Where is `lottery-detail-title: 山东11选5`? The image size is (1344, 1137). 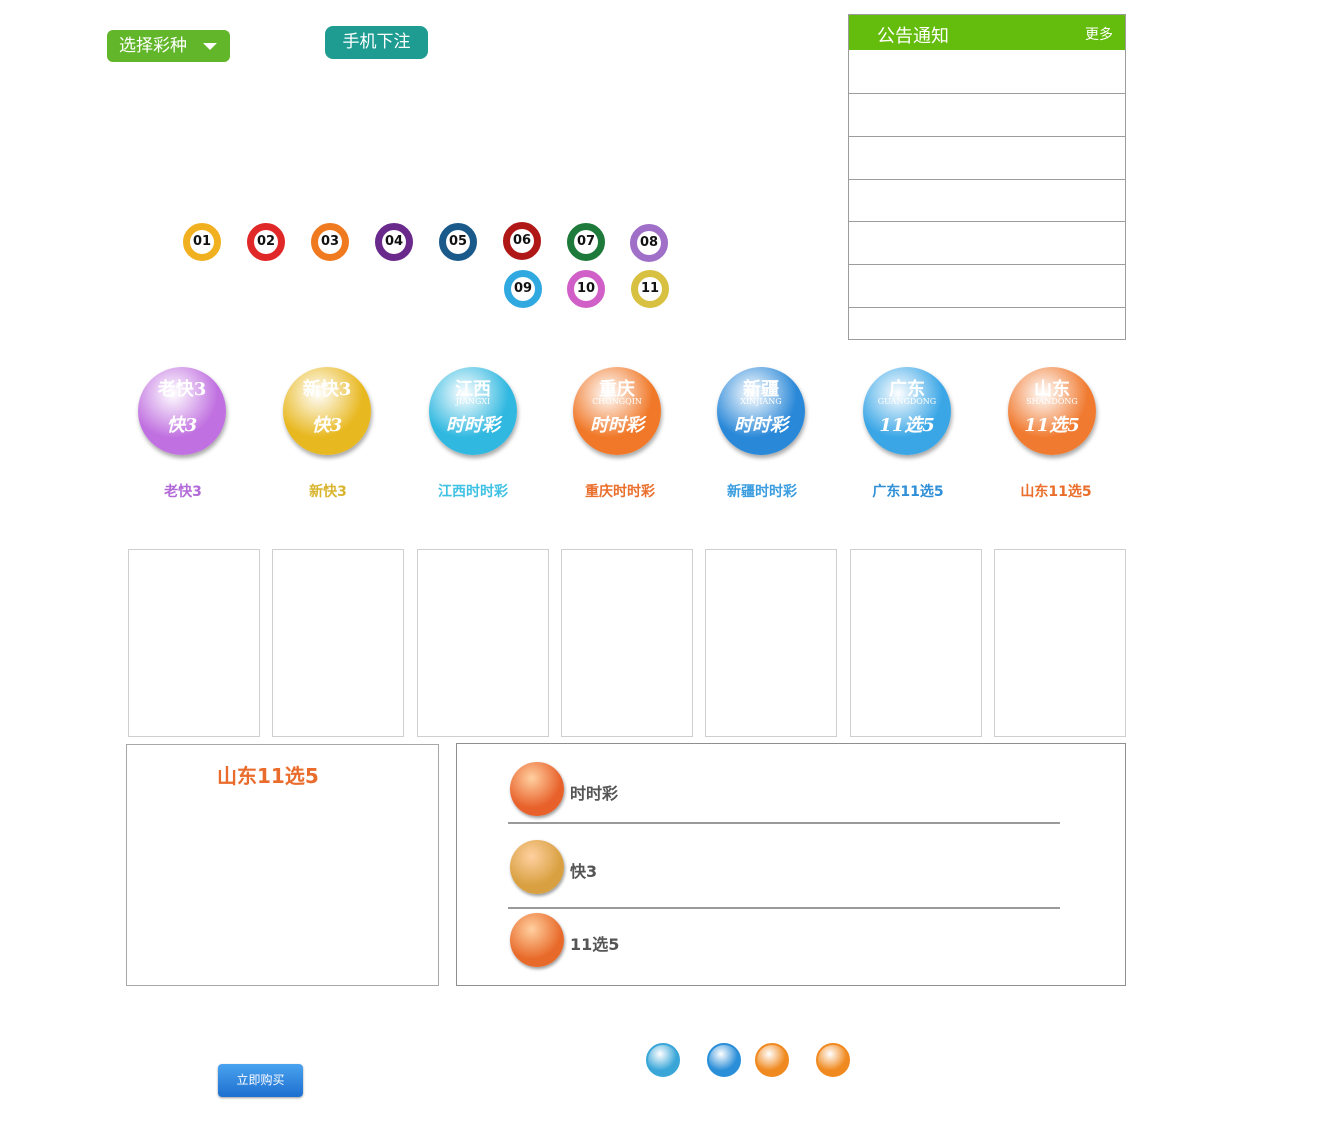 lottery-detail-title: 山东11选5 is located at coordinates (268, 776).